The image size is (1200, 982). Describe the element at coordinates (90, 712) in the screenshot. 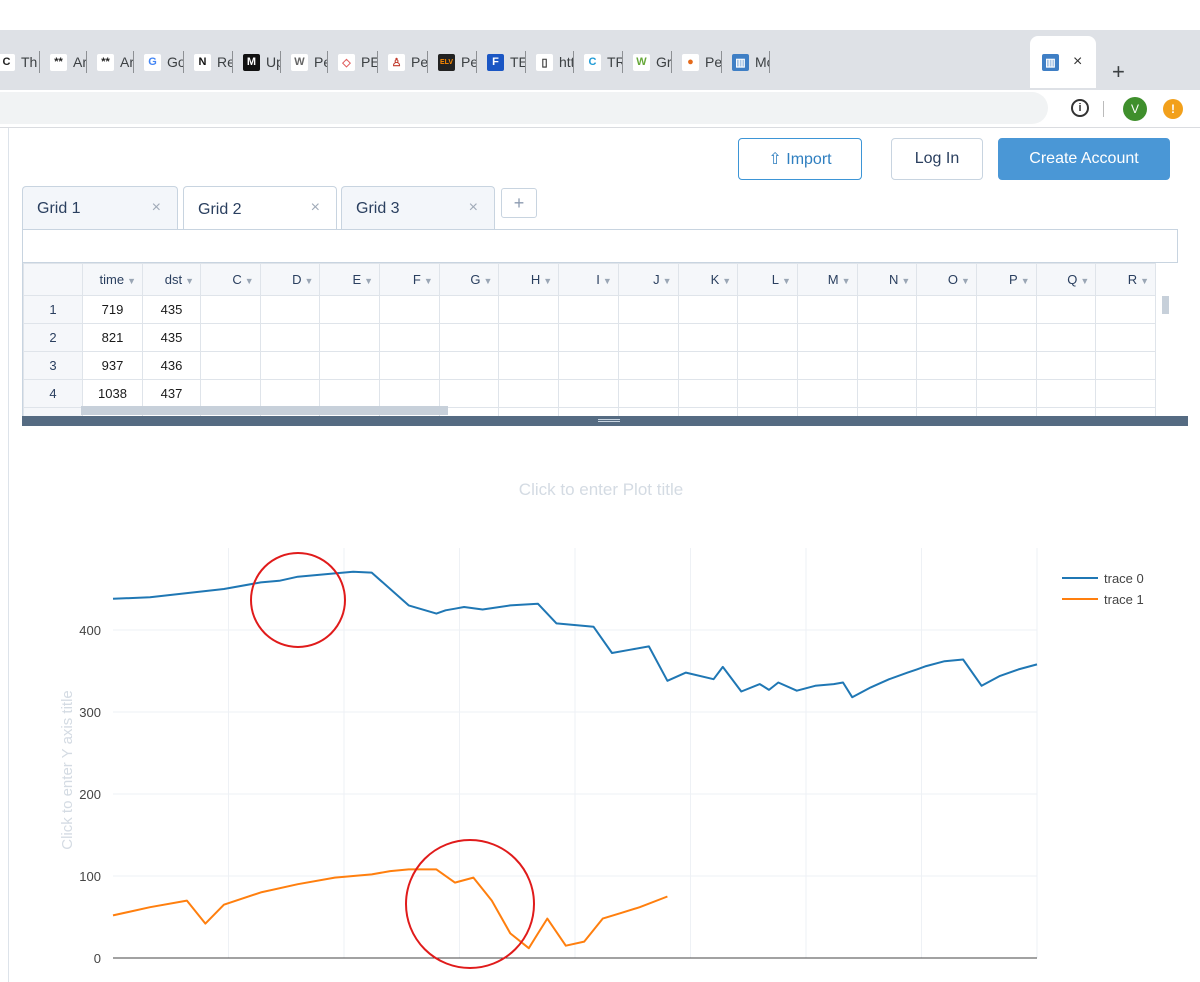

I see `y-tick-label: 300` at that location.